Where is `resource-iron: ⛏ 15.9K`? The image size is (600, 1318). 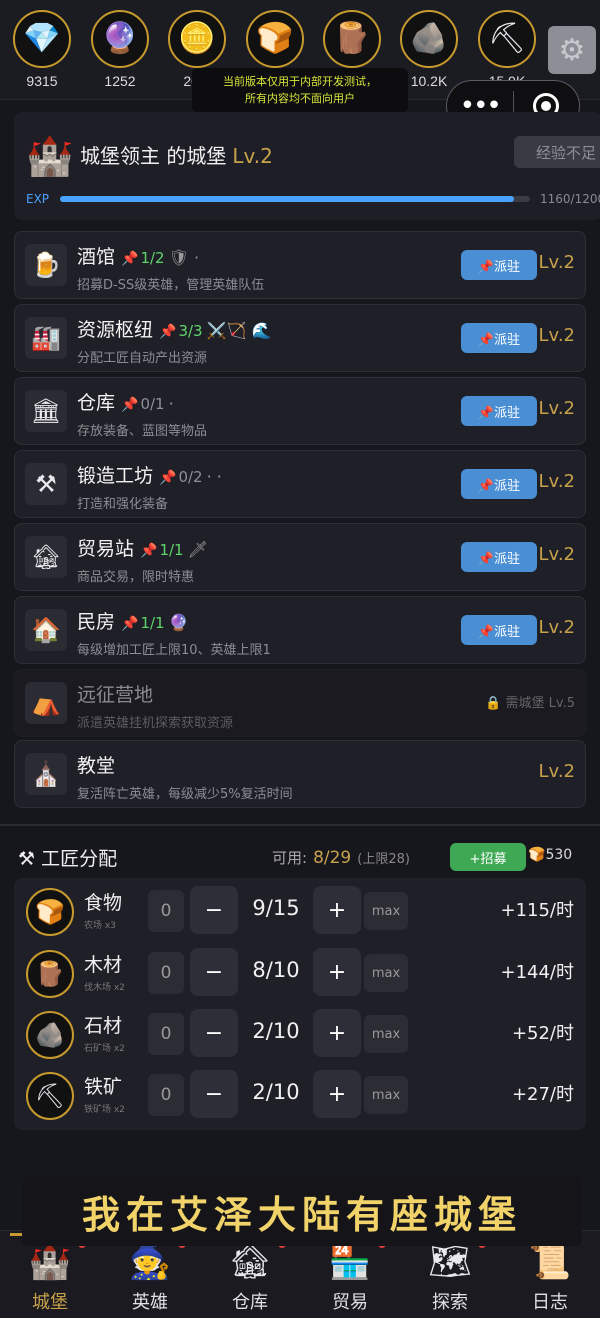 resource-iron: ⛏ 15.9K is located at coordinates (507, 49).